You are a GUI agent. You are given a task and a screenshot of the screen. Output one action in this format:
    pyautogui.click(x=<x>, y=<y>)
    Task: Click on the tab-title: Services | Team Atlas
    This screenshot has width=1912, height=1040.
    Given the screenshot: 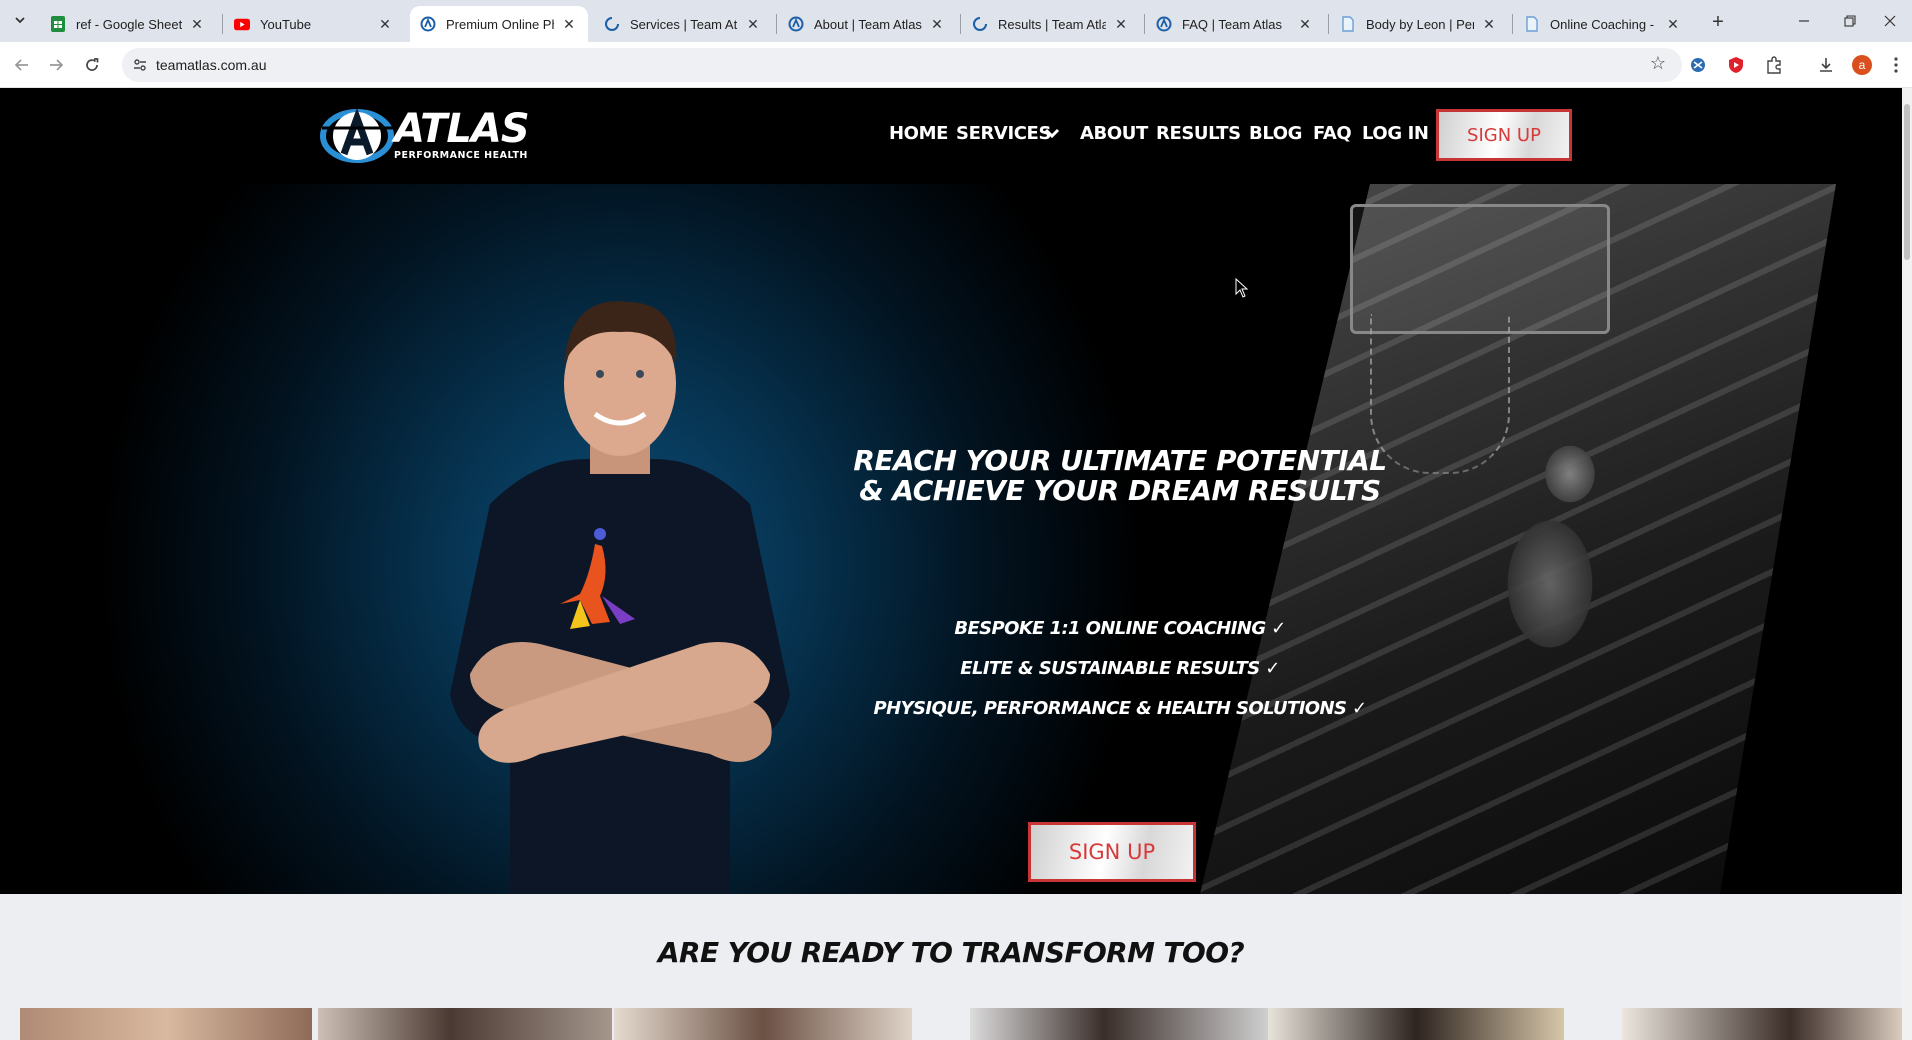 What is the action you would take?
    pyautogui.click(x=684, y=24)
    